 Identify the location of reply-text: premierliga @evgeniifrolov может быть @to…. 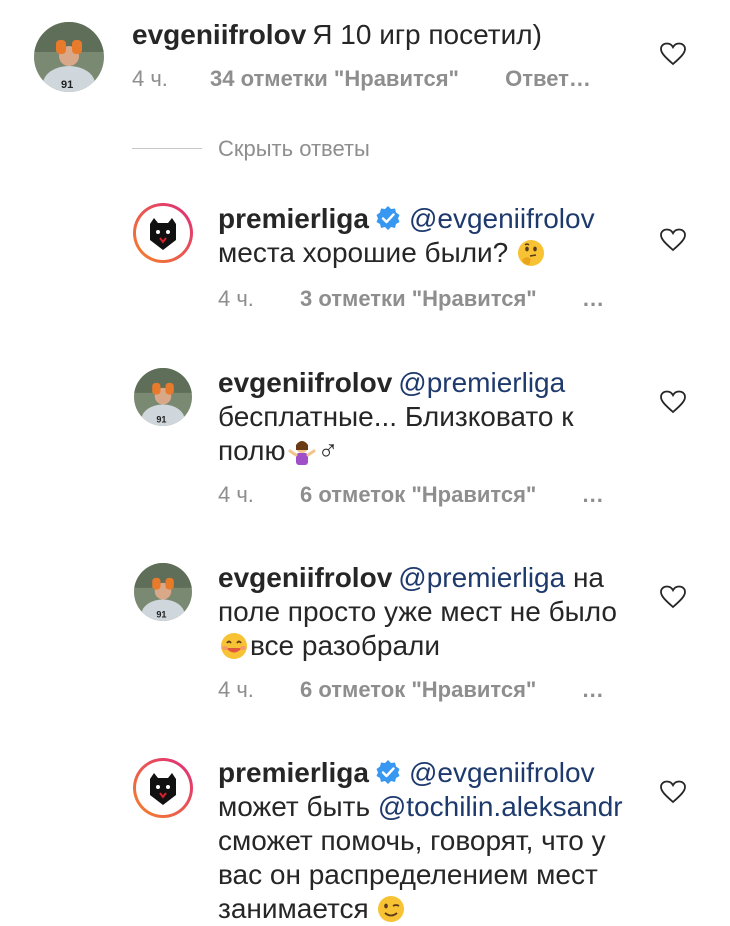
(433, 841).